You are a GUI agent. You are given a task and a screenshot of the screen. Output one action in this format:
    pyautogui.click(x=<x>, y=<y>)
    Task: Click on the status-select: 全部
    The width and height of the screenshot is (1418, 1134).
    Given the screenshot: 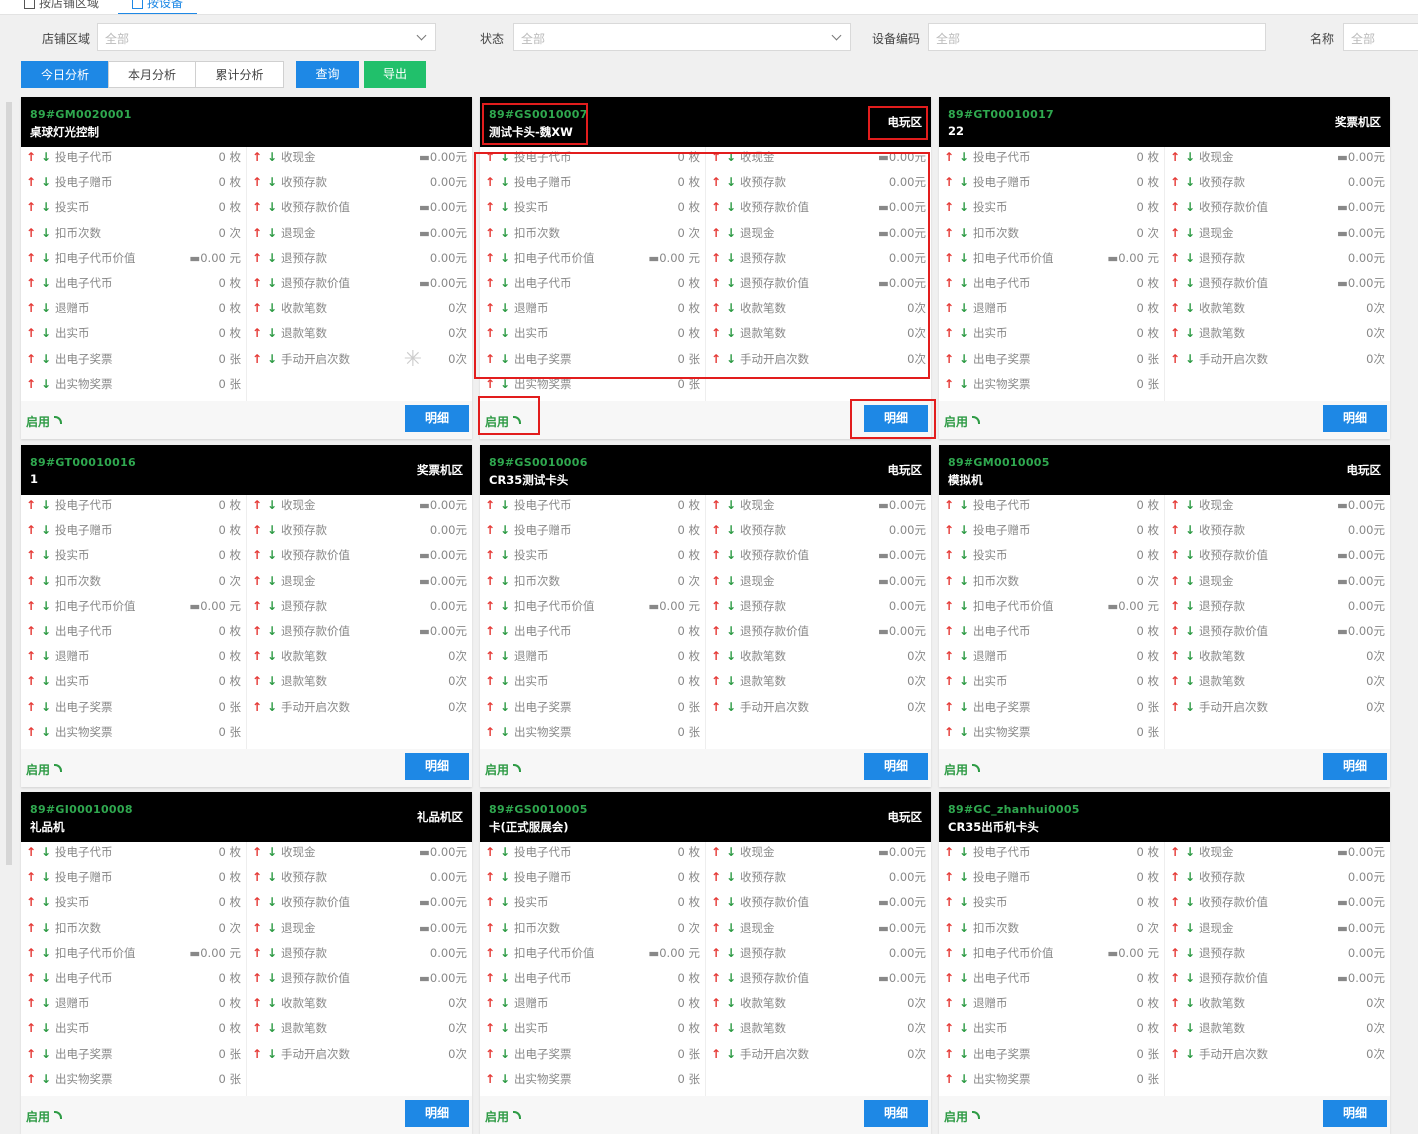 What is the action you would take?
    pyautogui.click(x=682, y=37)
    